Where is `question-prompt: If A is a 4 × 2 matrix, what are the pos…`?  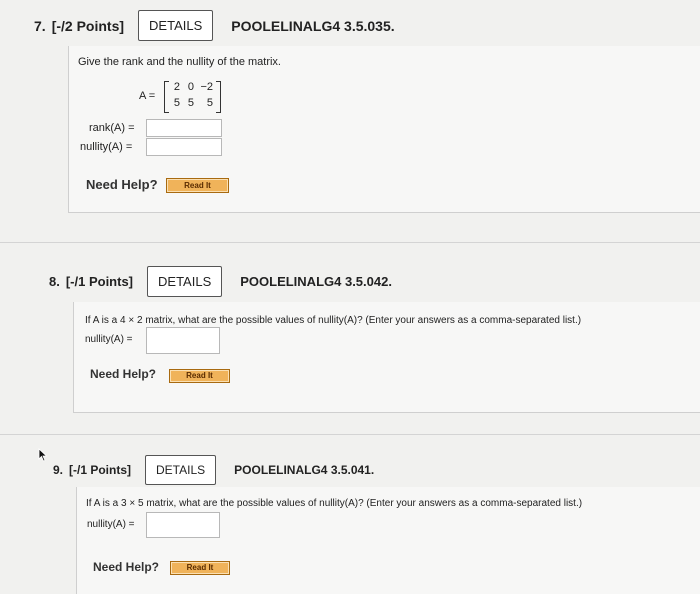
question-prompt: If A is a 4 × 2 matrix, what are the pos… is located at coordinates (333, 320).